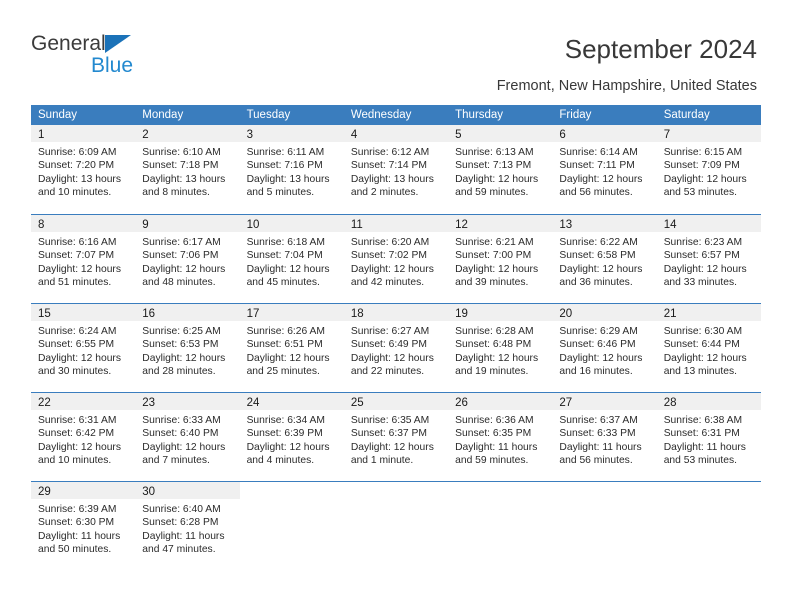  What do you see at coordinates (184, 179) in the screenshot?
I see `daylight-text-line1: Daylight: 13 hours` at bounding box center [184, 179].